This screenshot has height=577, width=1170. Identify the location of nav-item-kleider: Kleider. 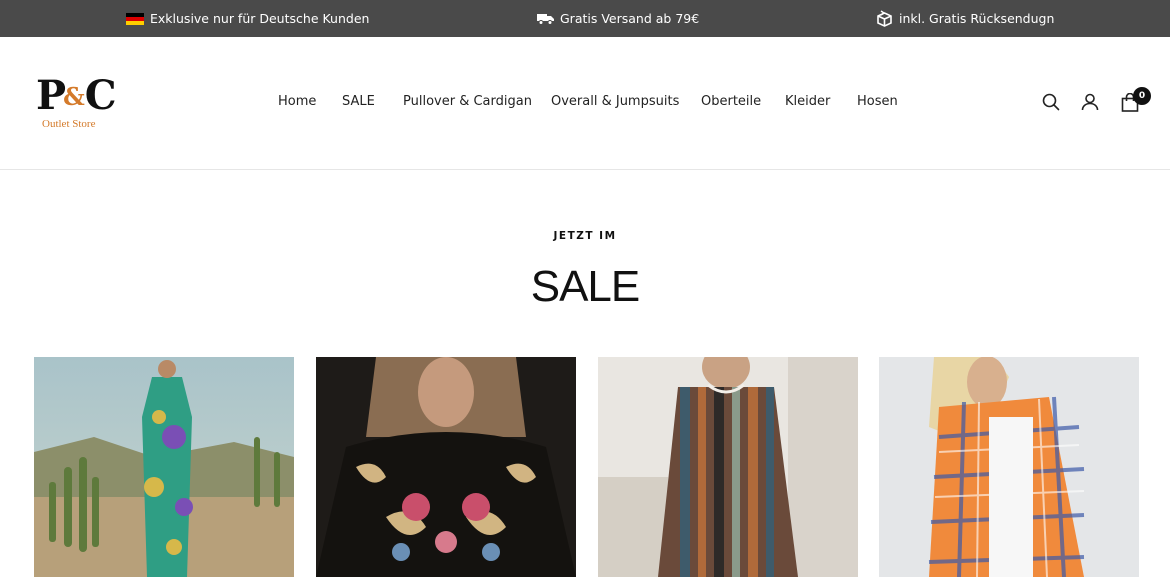
(807, 101).